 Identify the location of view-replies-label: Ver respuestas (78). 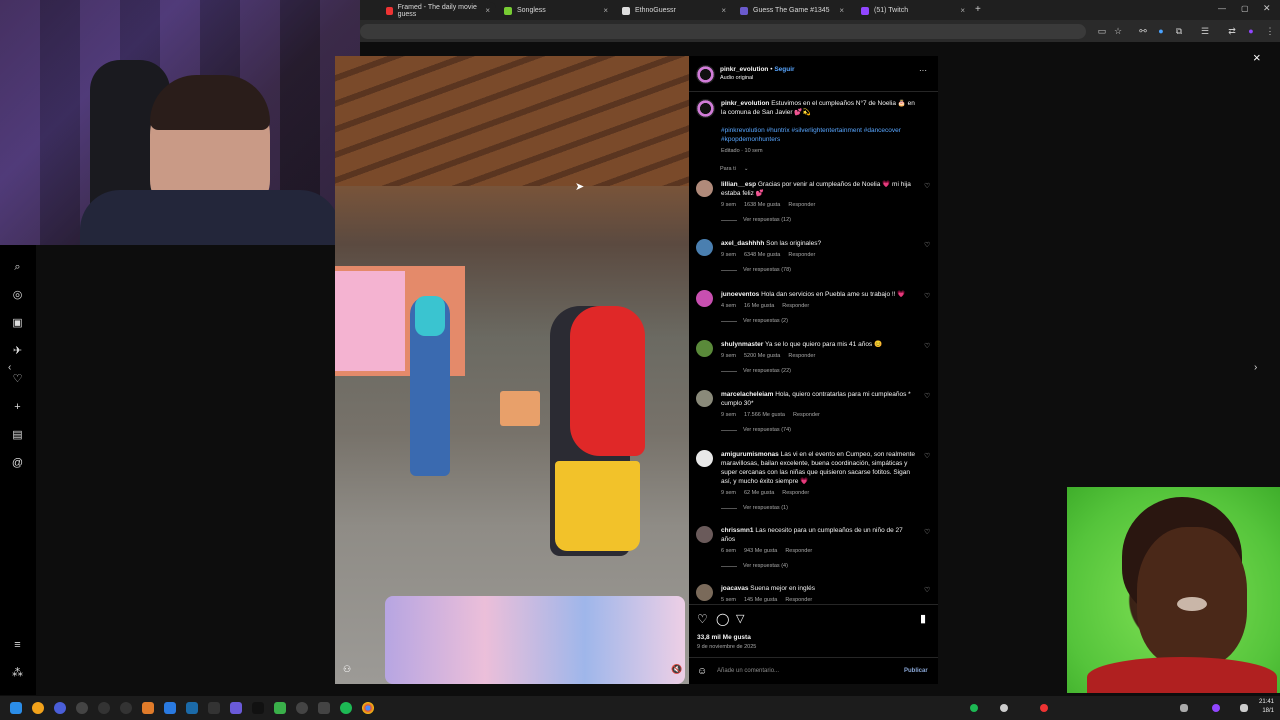
(767, 270).